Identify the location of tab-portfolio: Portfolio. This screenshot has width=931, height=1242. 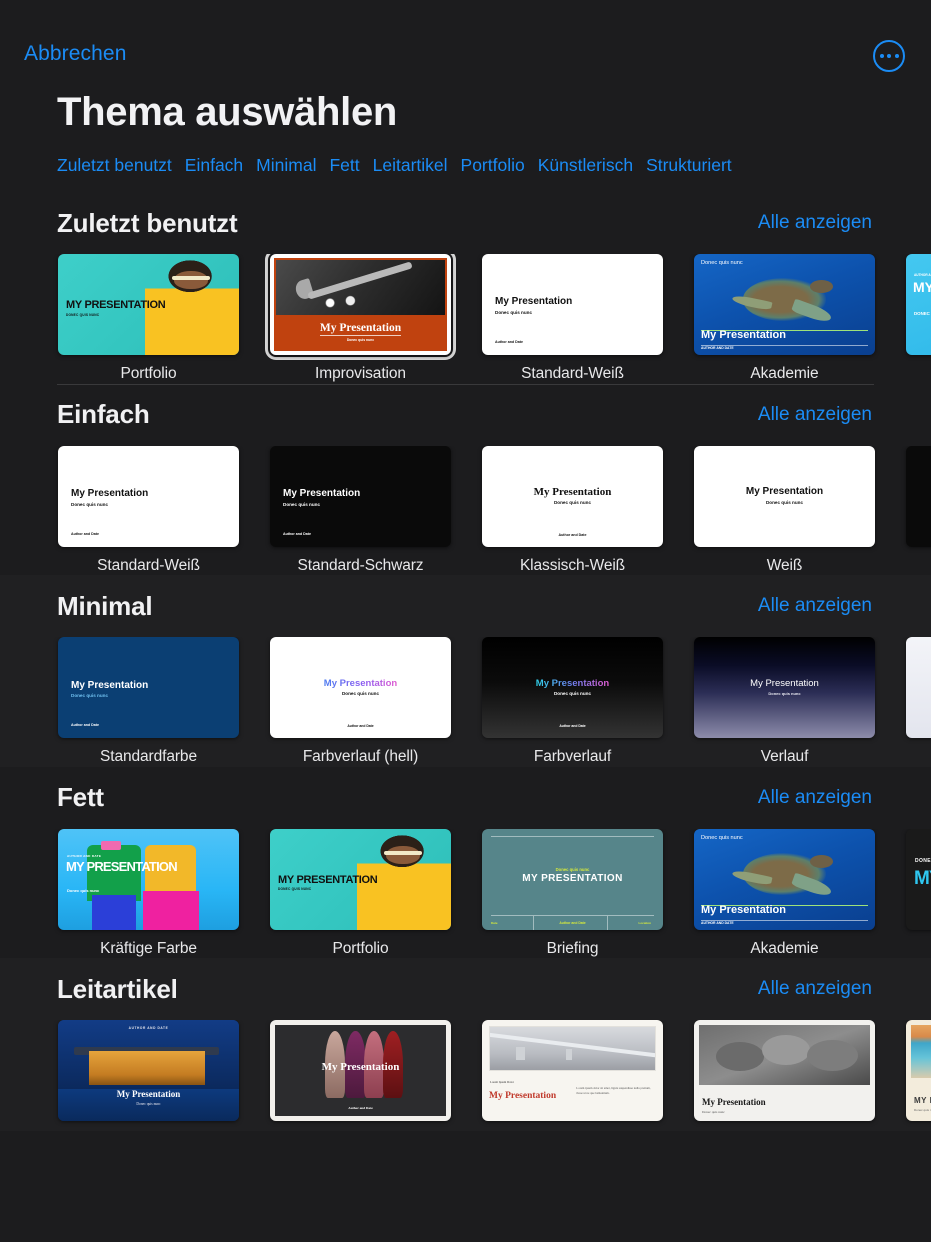
(499, 165).